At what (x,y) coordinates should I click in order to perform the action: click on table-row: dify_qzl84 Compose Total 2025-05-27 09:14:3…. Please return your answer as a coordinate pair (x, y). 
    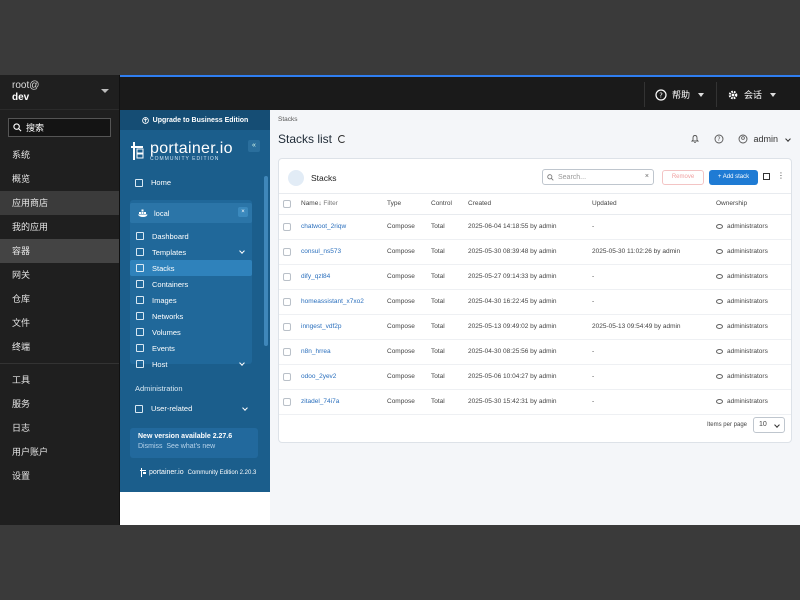
    Looking at the image, I should click on (535, 277).